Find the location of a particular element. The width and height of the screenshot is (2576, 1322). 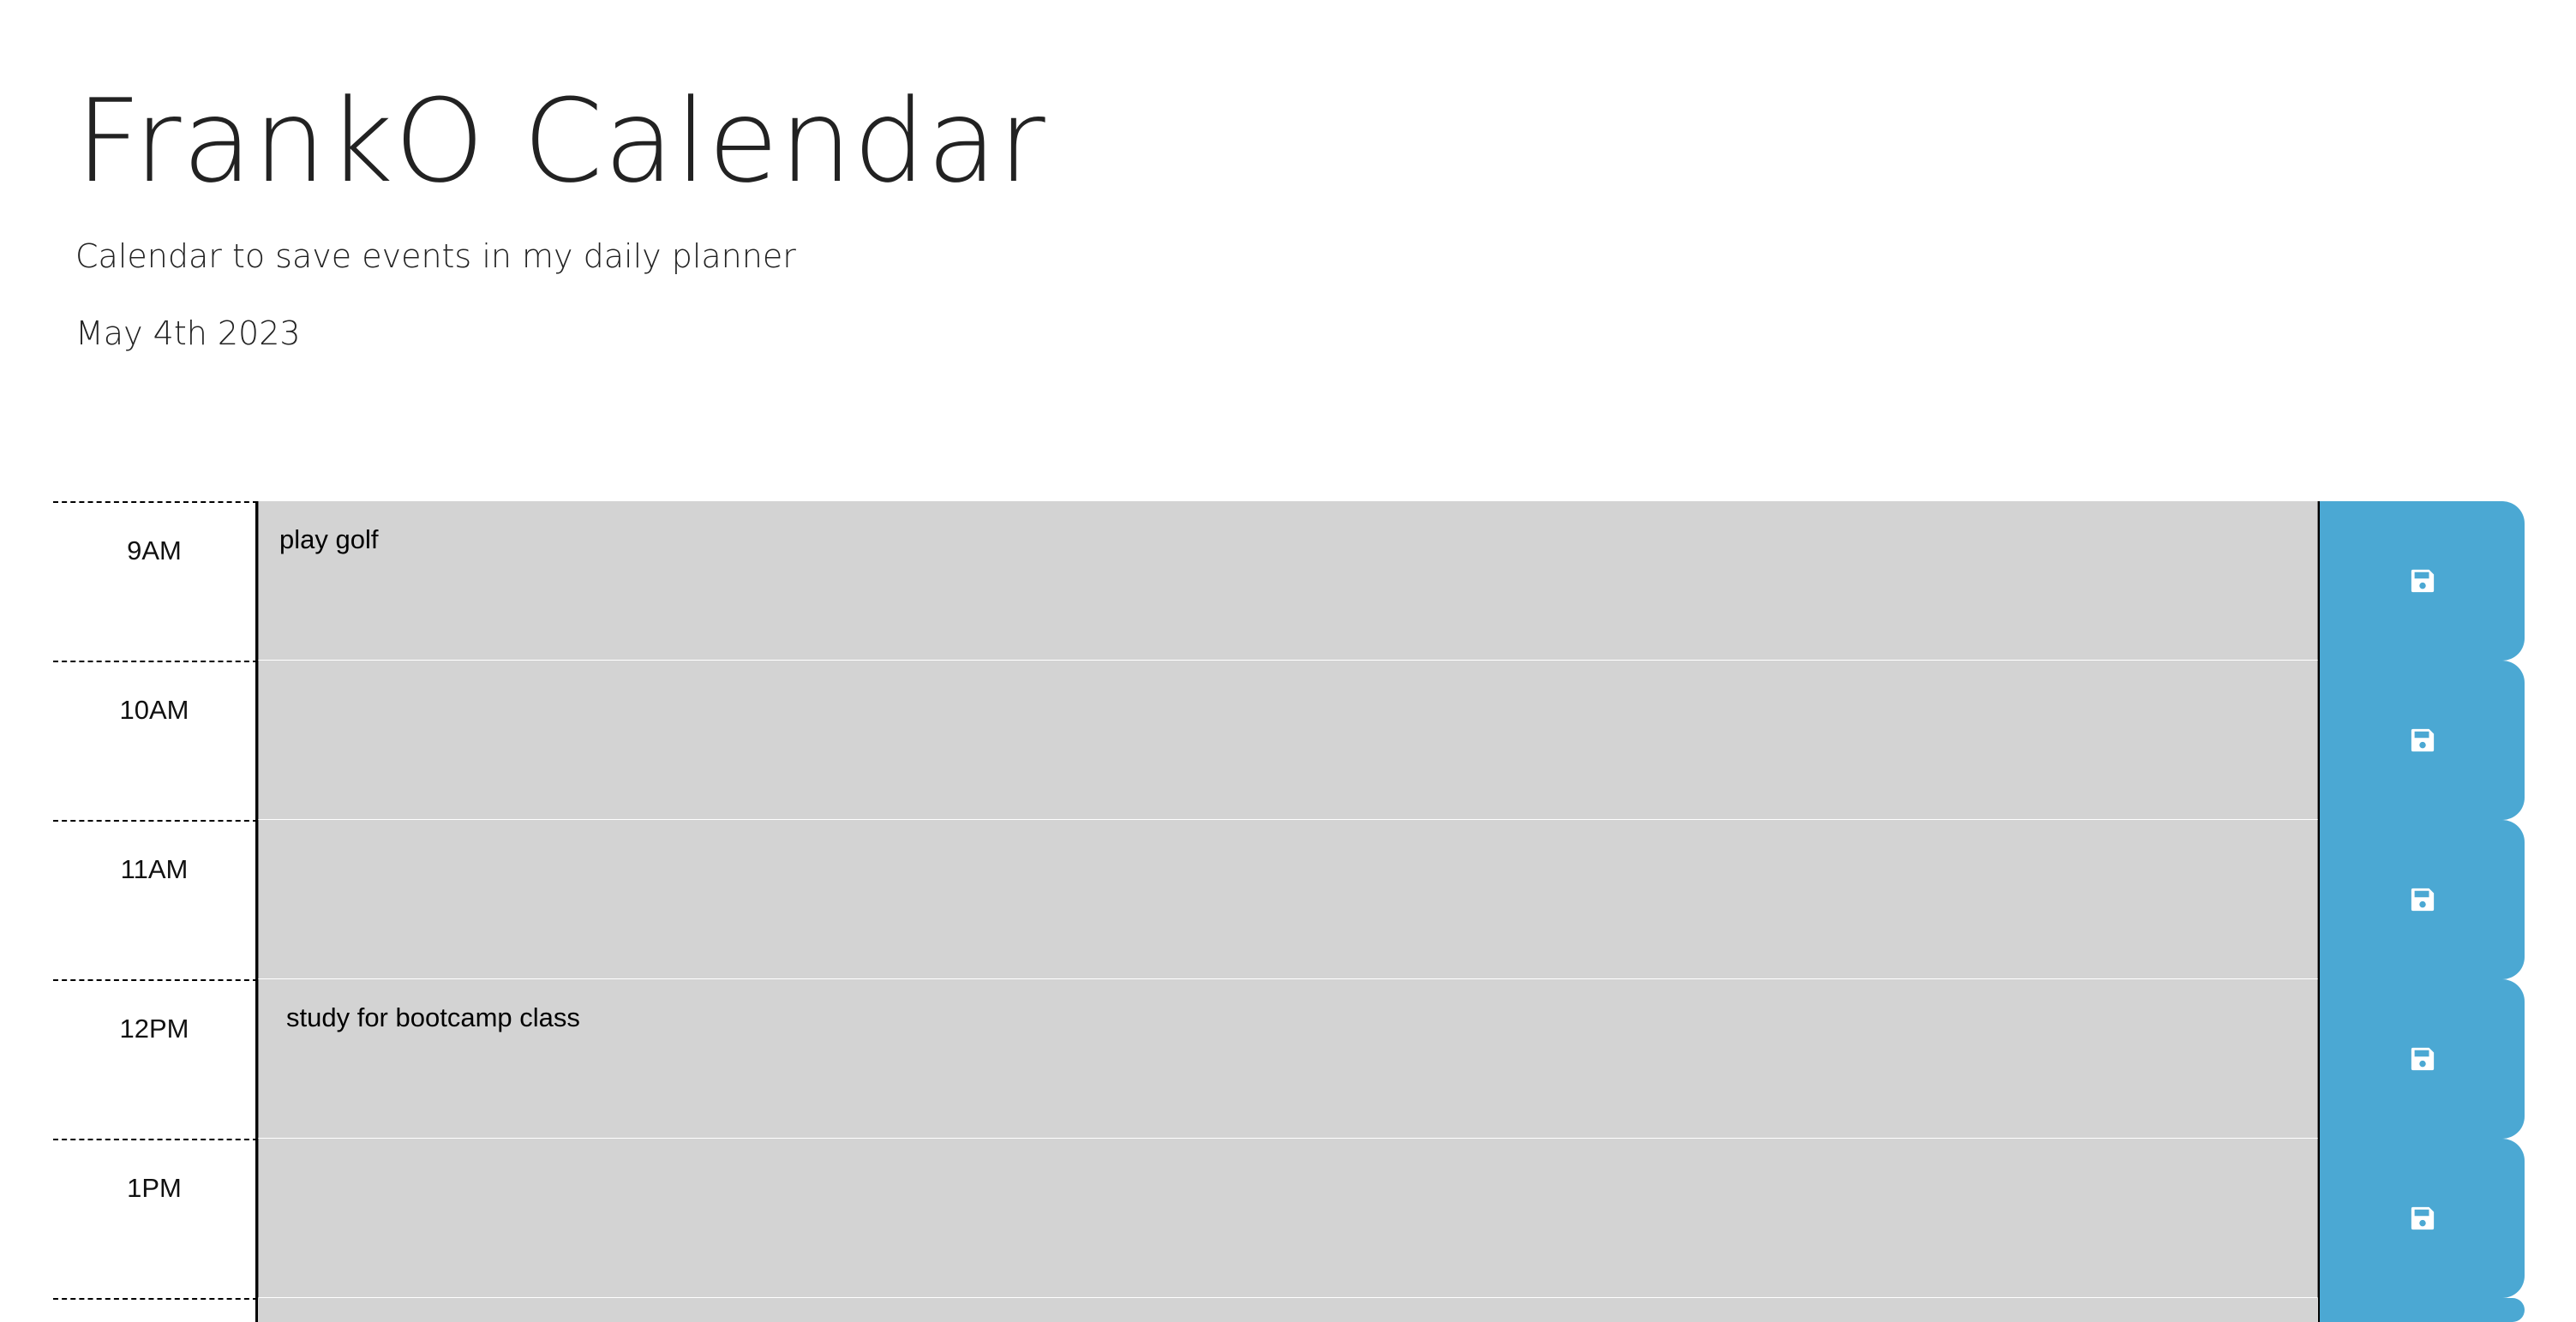

hour-label: 9AM is located at coordinates (155, 581).